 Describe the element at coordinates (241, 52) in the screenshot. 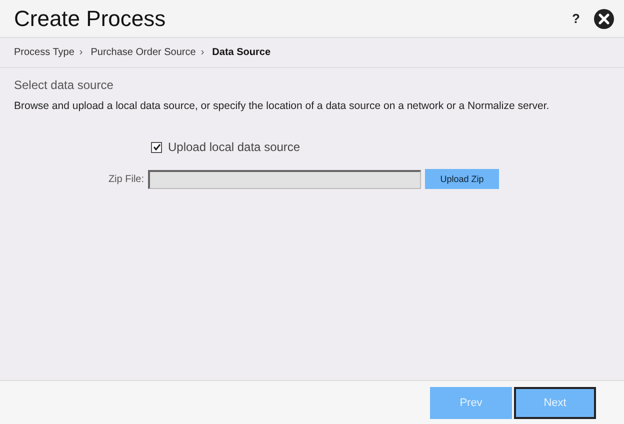

I see `breadcrumb-item: Data Source` at that location.